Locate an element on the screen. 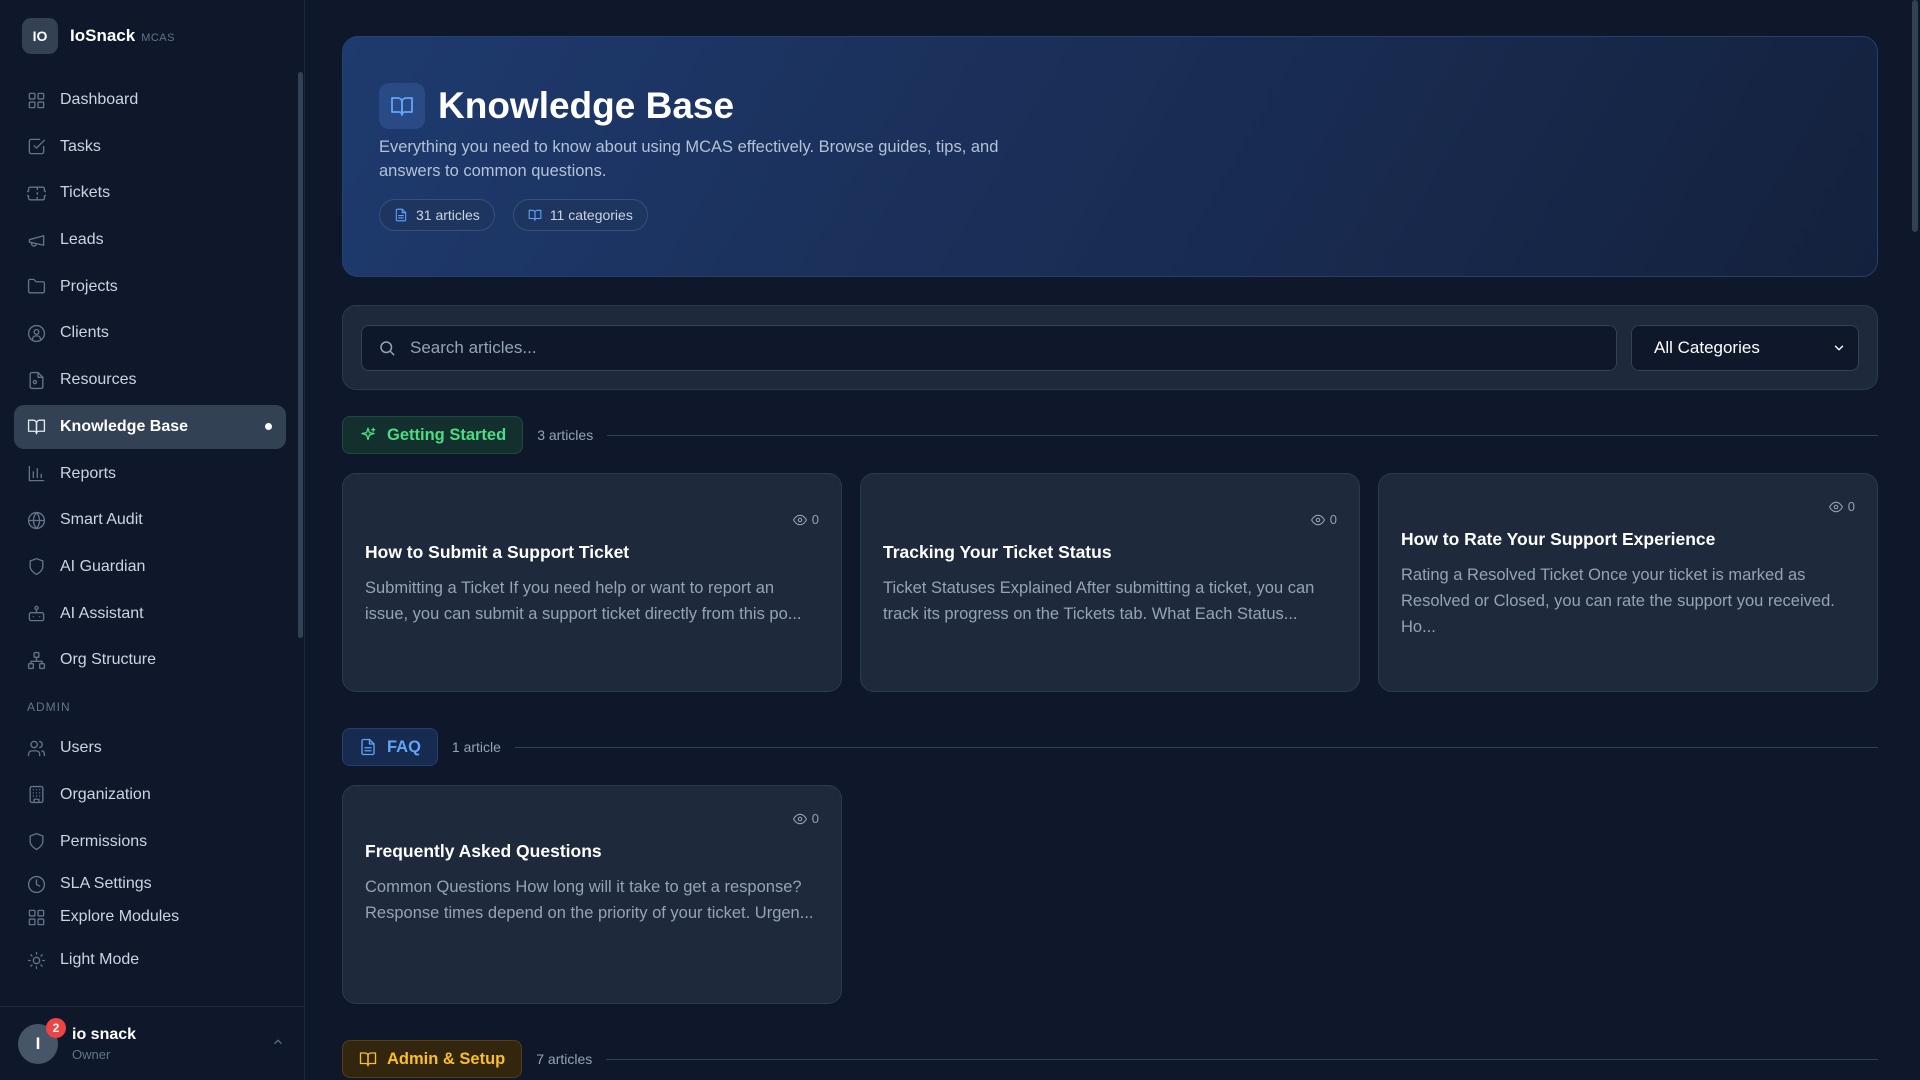  sidebar-item-ai-assistant: AI Assistant is located at coordinates (150, 614).